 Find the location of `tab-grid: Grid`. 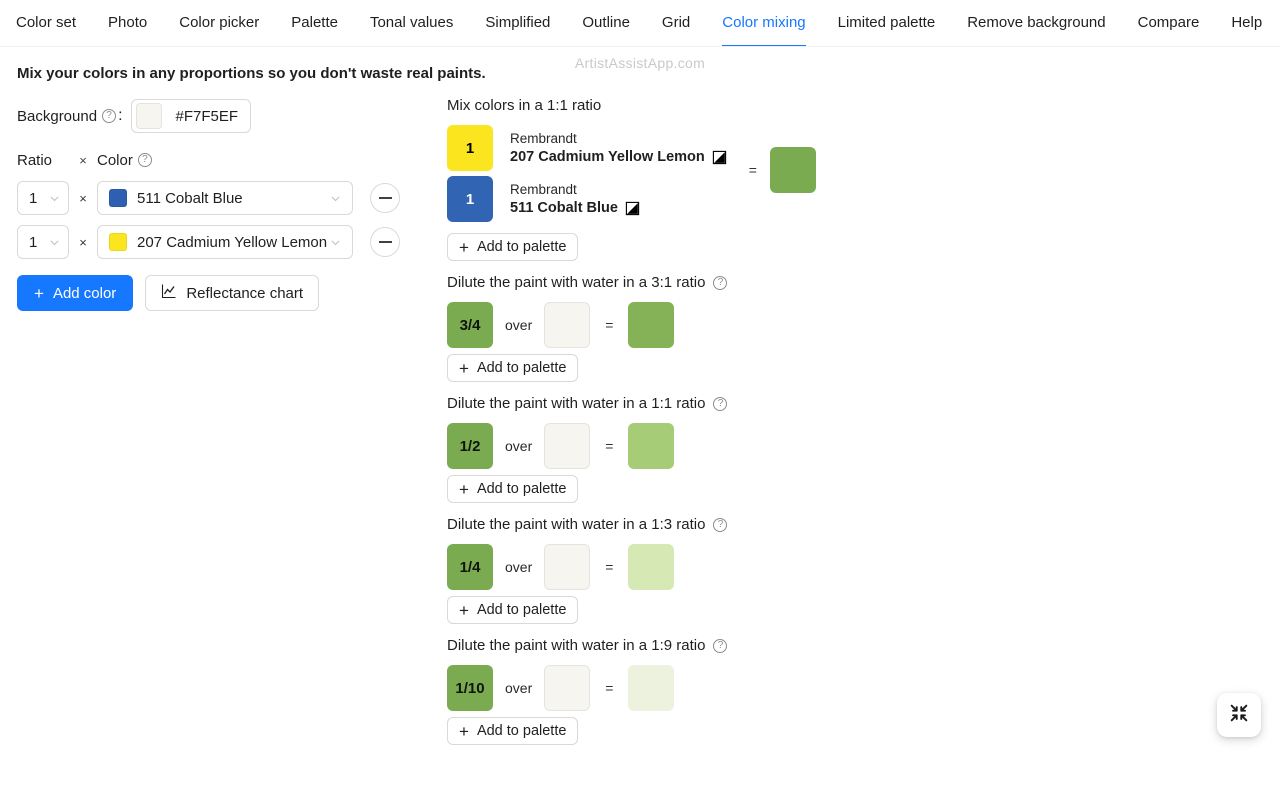

tab-grid: Grid is located at coordinates (676, 23).